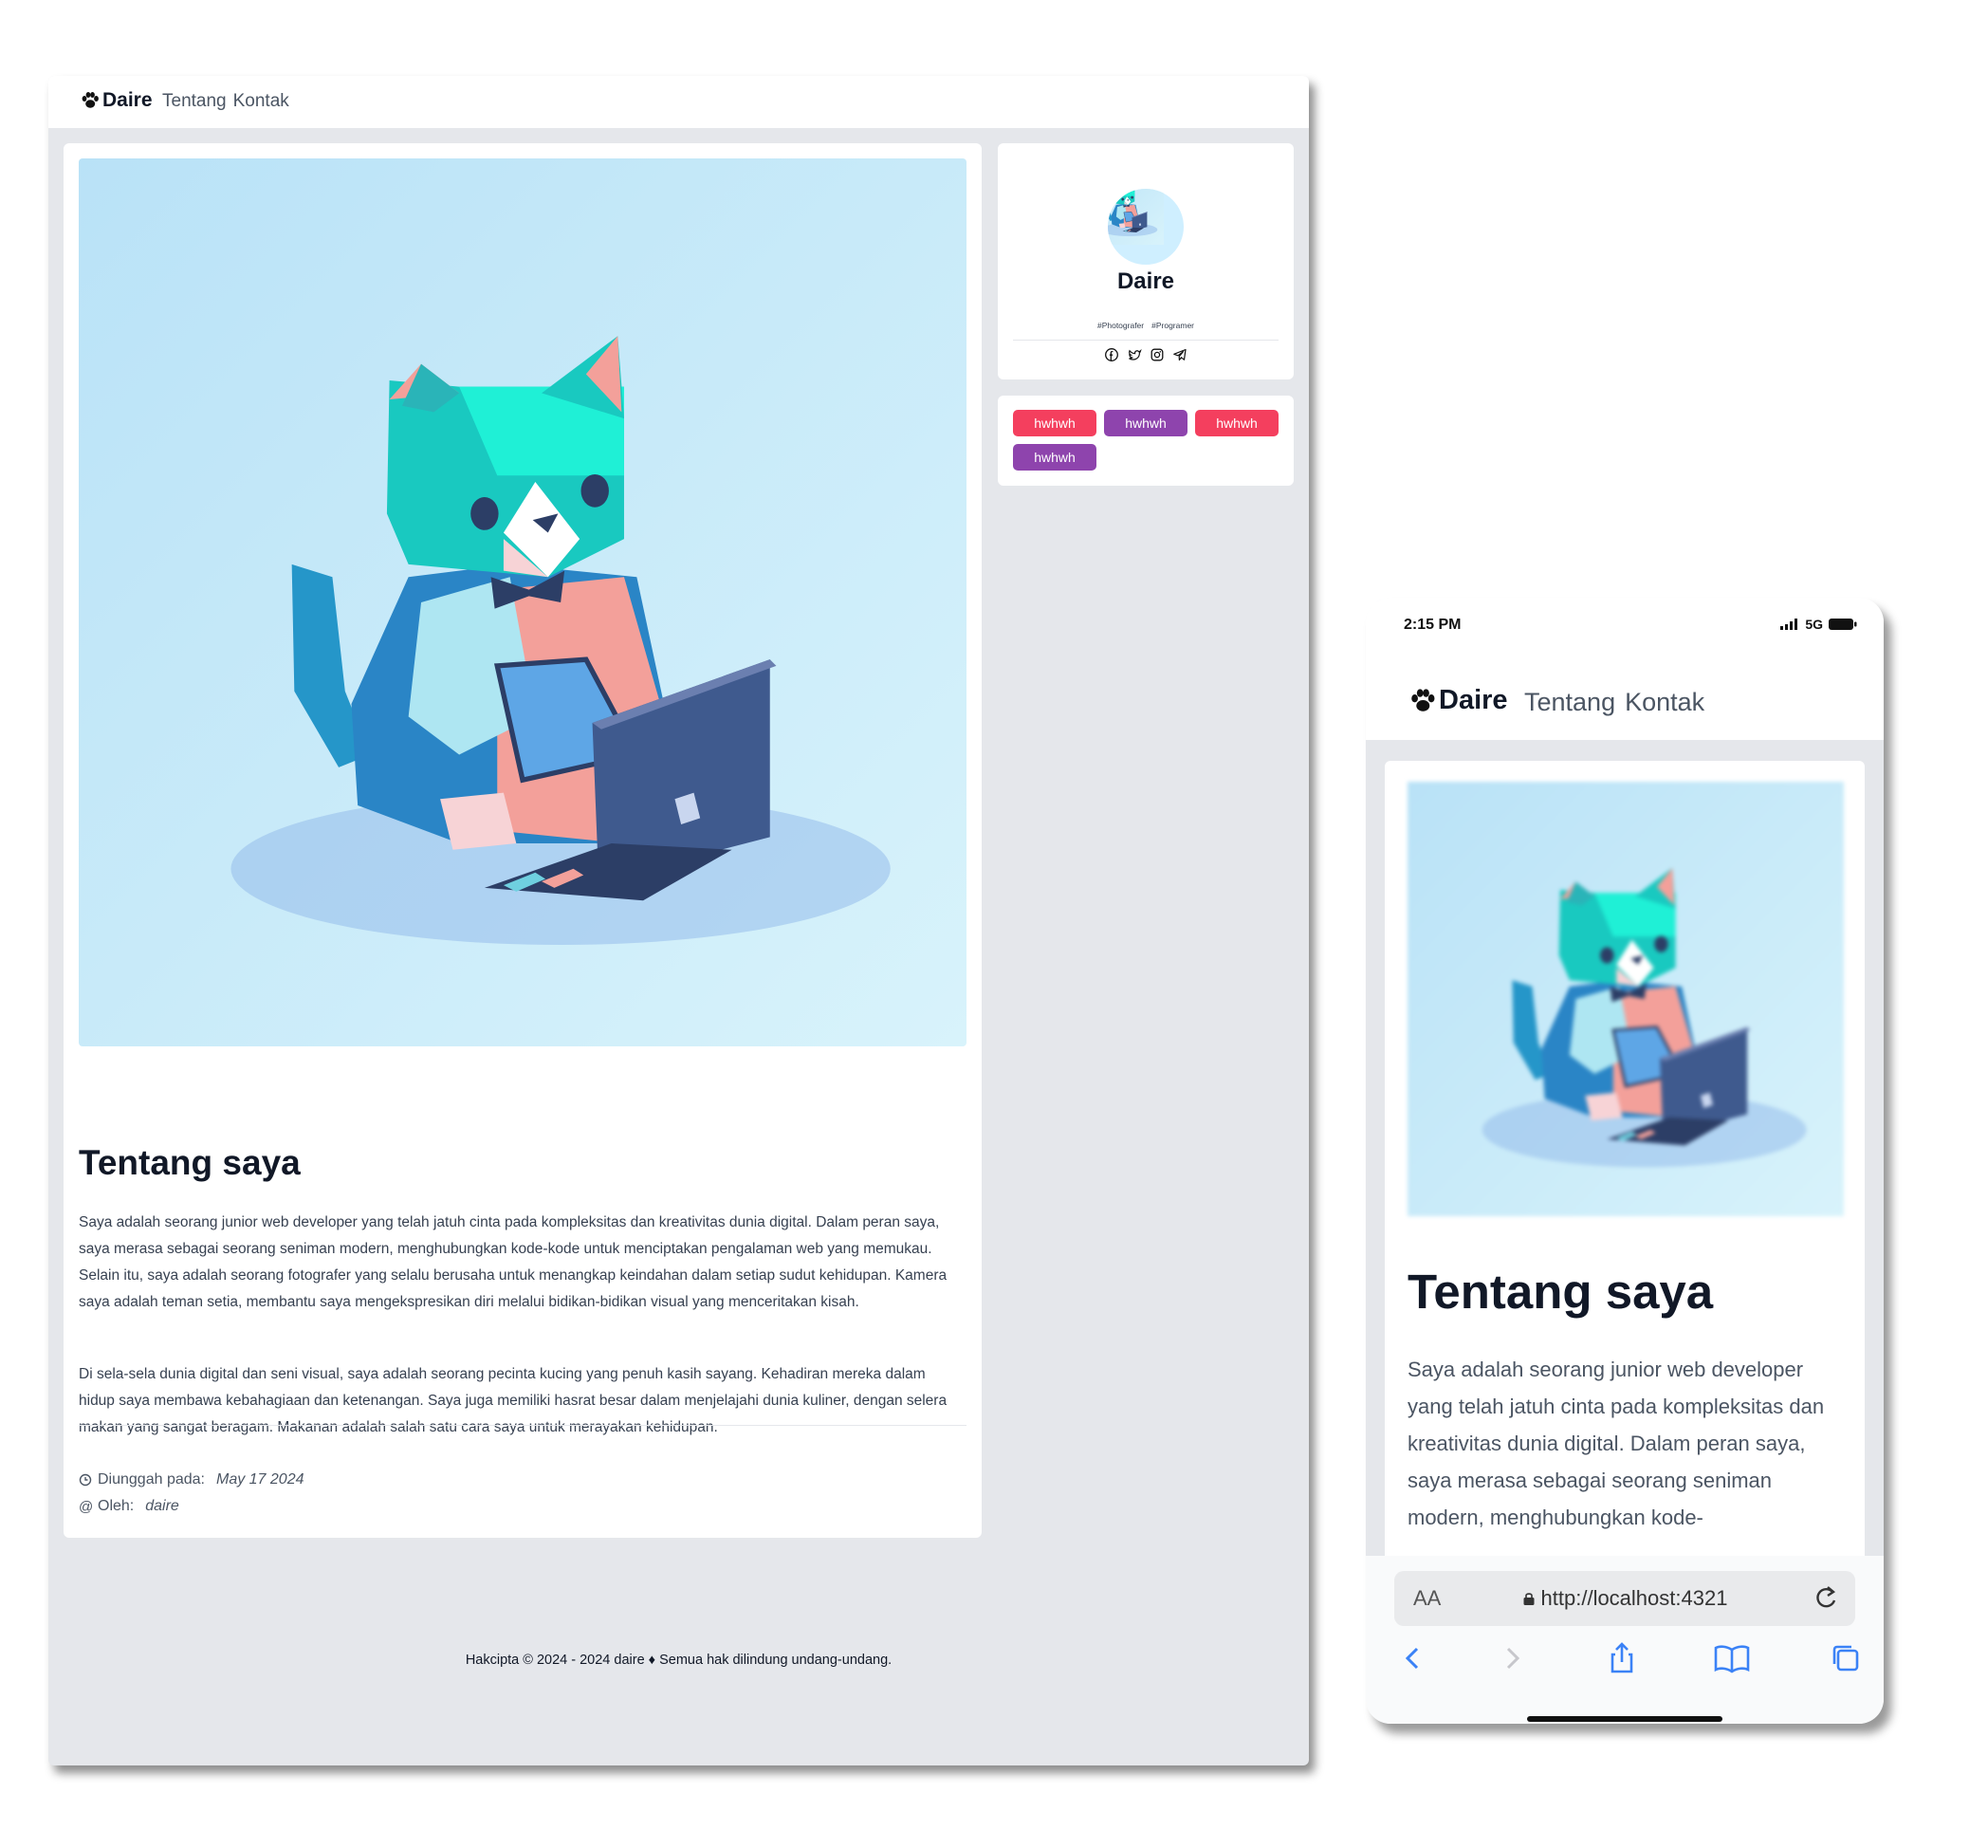 The height and width of the screenshot is (1848, 1988). I want to click on divider, so click(522, 1426).